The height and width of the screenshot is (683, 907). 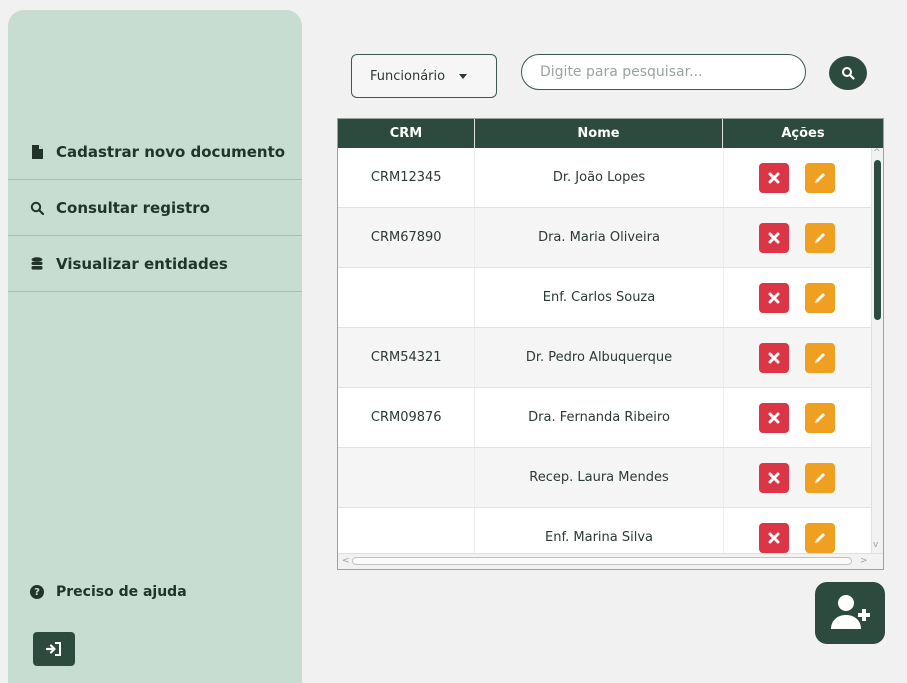 What do you see at coordinates (599, 357) in the screenshot?
I see `cell-nome: Dr. Pedro Albuquerque` at bounding box center [599, 357].